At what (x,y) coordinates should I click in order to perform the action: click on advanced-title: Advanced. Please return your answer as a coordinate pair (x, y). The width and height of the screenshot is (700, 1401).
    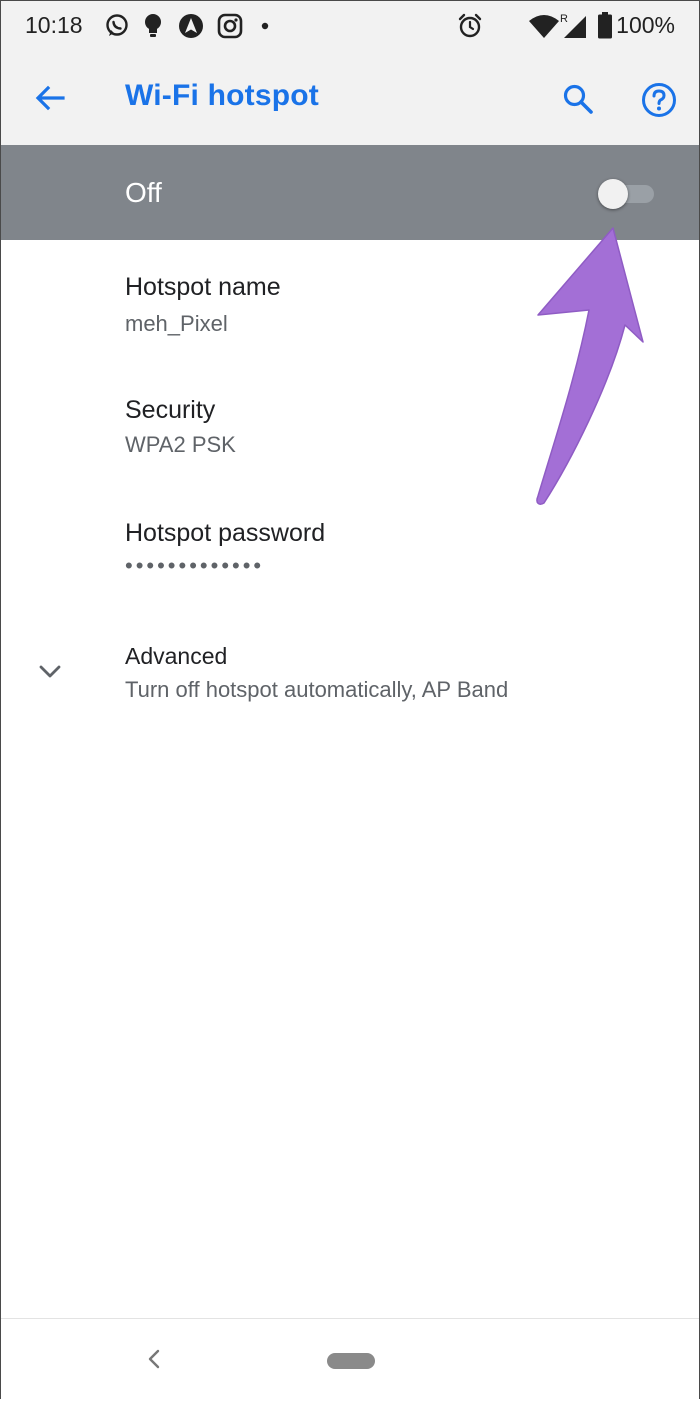
    Looking at the image, I should click on (176, 656).